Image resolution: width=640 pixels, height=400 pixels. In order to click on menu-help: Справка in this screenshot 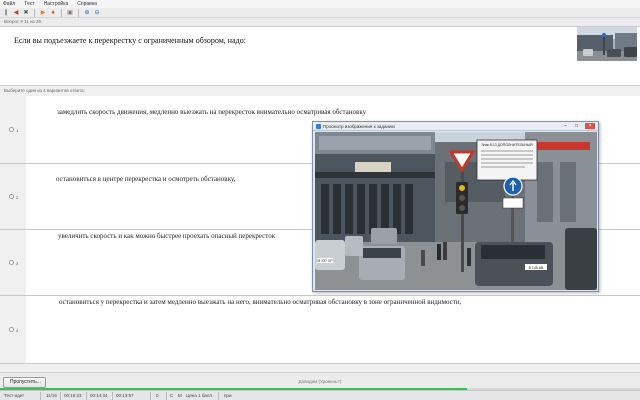, I will do `click(87, 4)`.